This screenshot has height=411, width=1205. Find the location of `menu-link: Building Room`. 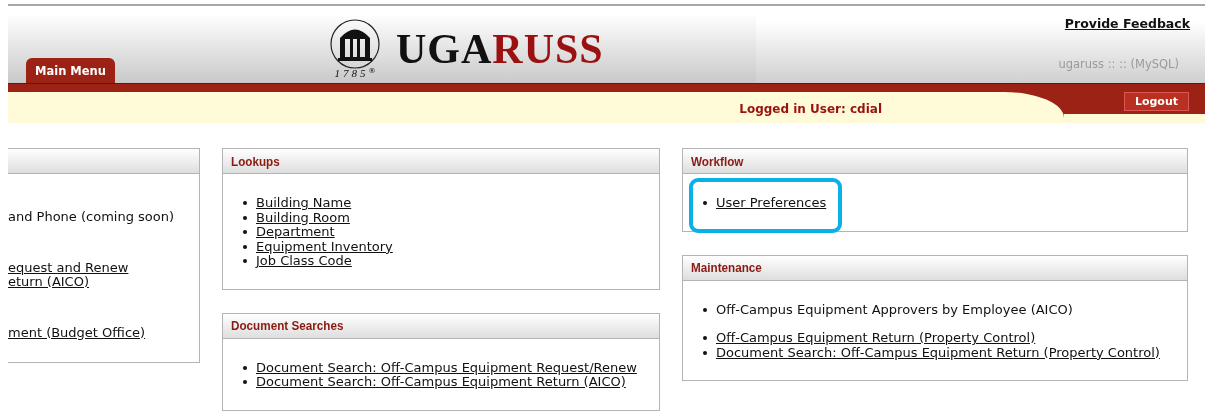

menu-link: Building Room is located at coordinates (303, 217).